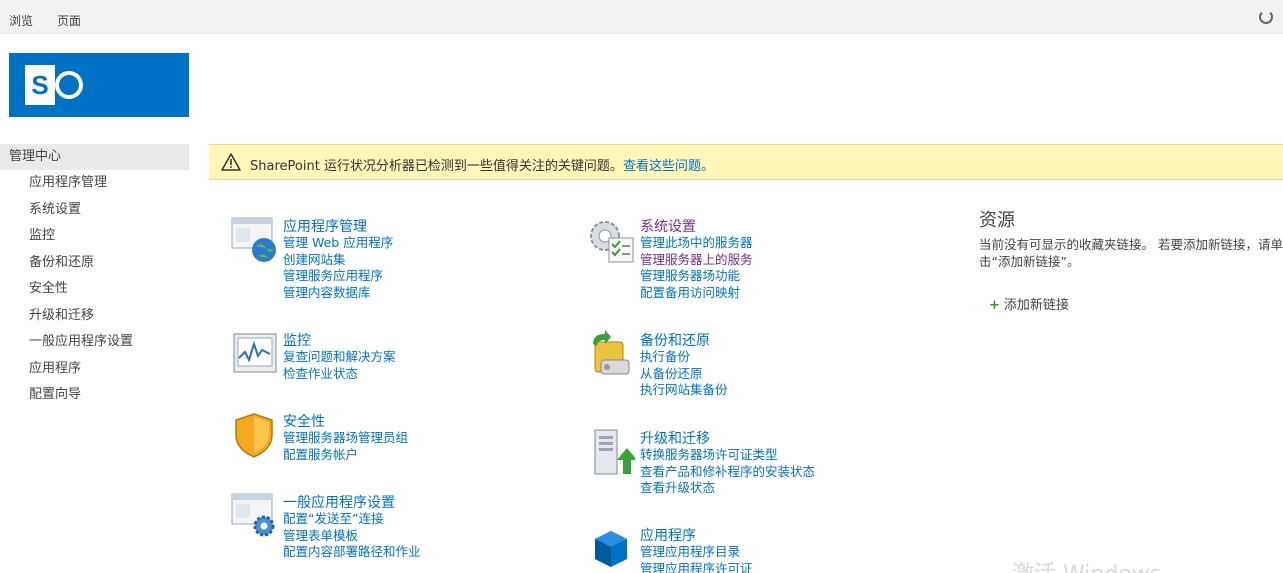  What do you see at coordinates (339, 502) in the screenshot?
I see `general-settings-title: 一般应用程序设置` at bounding box center [339, 502].